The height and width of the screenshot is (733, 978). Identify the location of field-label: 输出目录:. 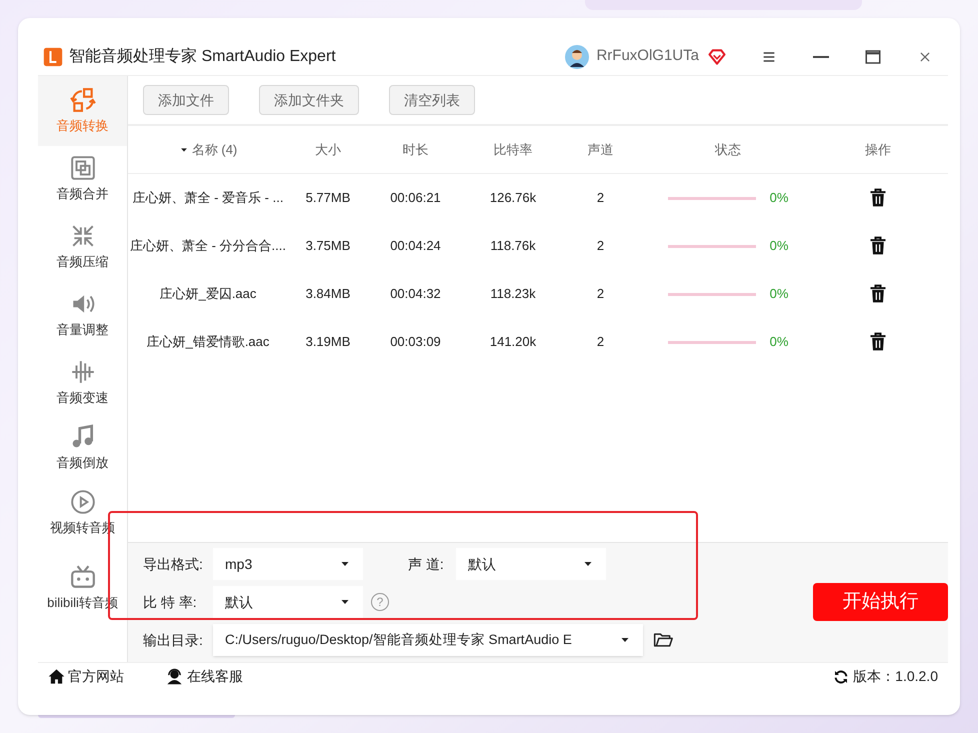
(173, 640).